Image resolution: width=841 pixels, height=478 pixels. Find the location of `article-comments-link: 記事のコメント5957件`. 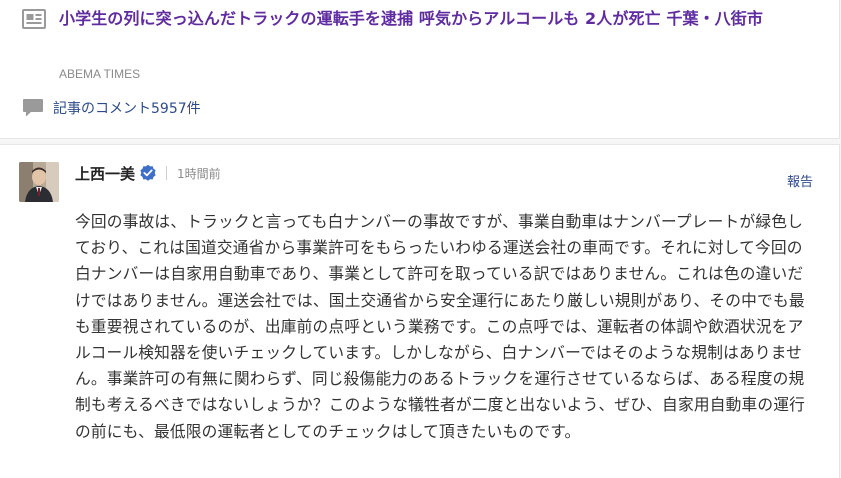

article-comments-link: 記事のコメント5957件 is located at coordinates (111, 108).